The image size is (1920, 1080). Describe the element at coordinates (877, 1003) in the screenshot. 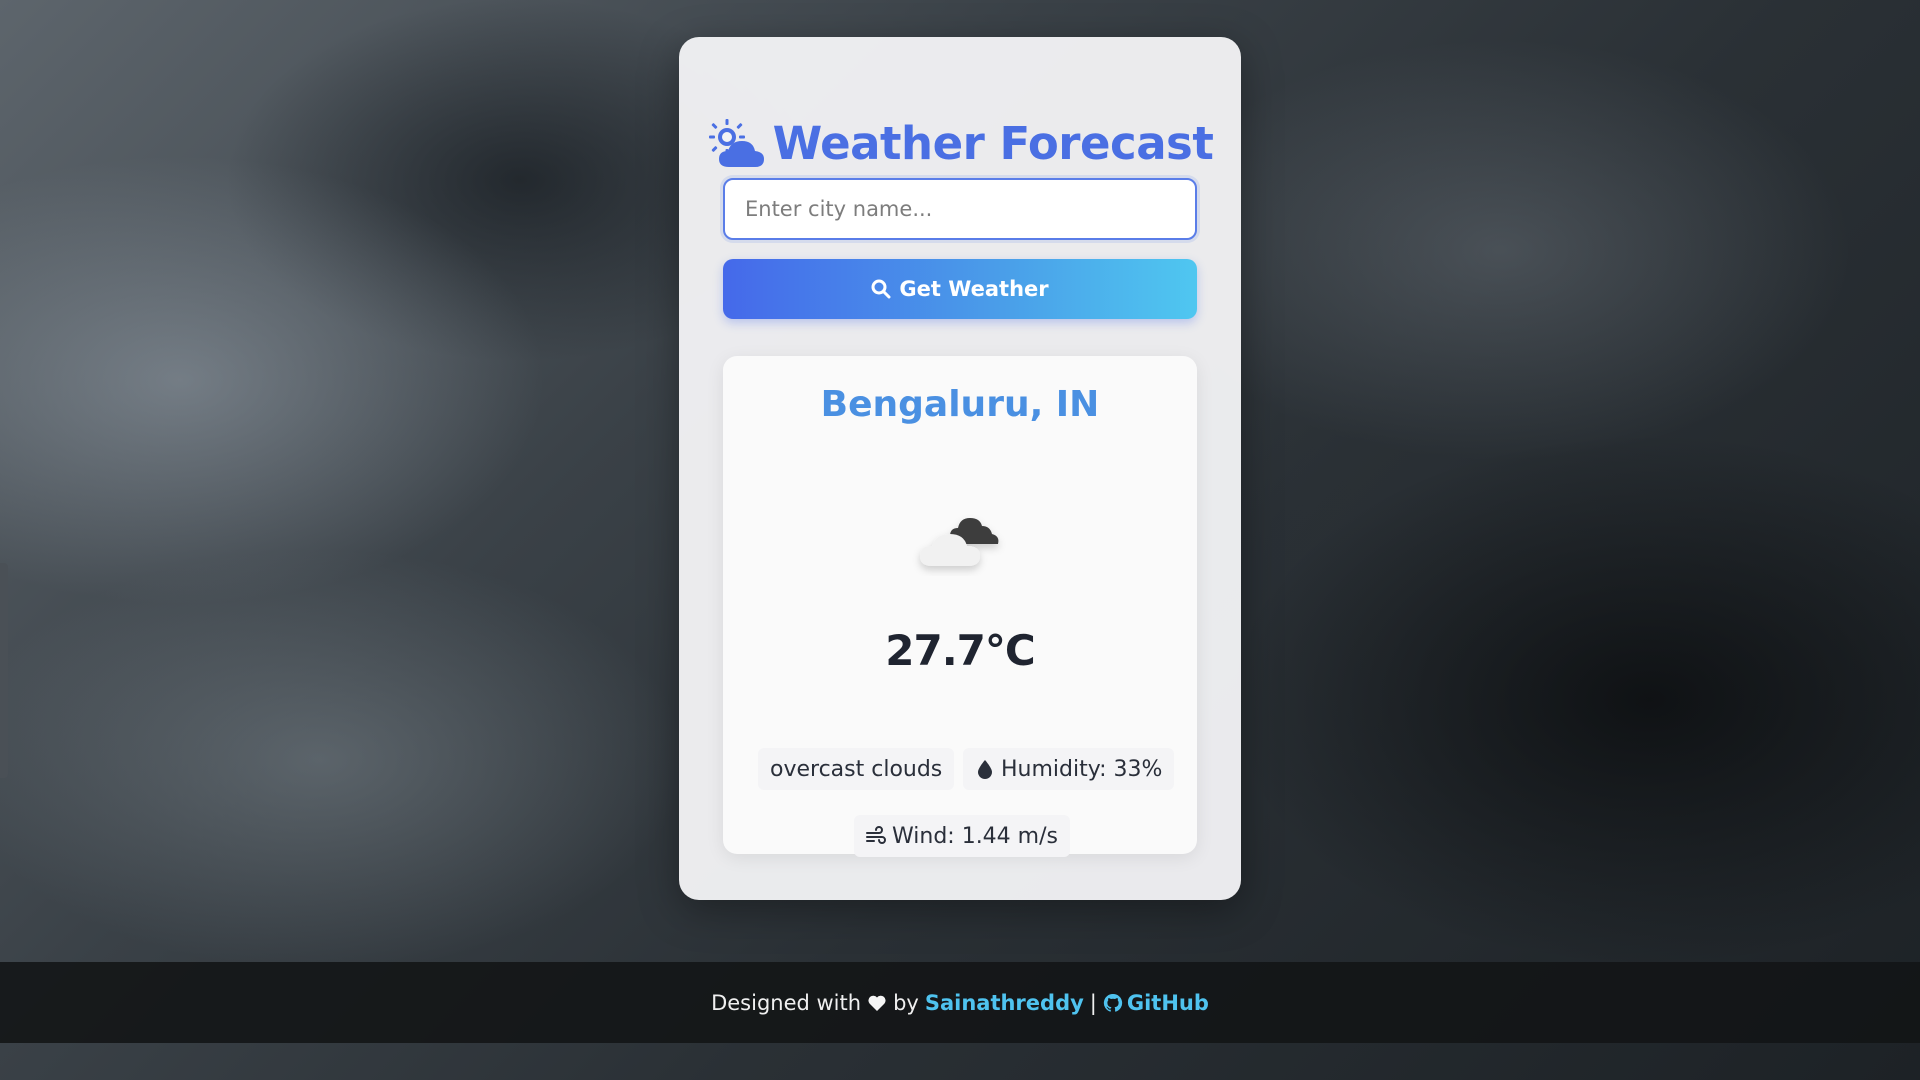

I see `heart-icon` at that location.